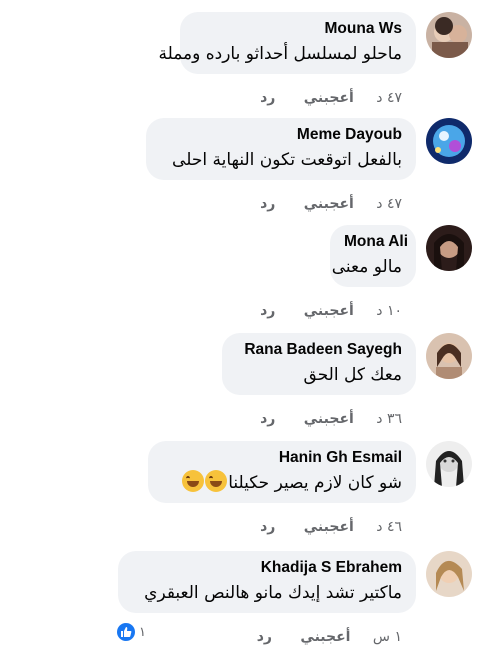 This screenshot has width=486, height=659. Describe the element at coordinates (319, 350) in the screenshot. I see `comment-author: Rana Badeen Sayegh` at that location.